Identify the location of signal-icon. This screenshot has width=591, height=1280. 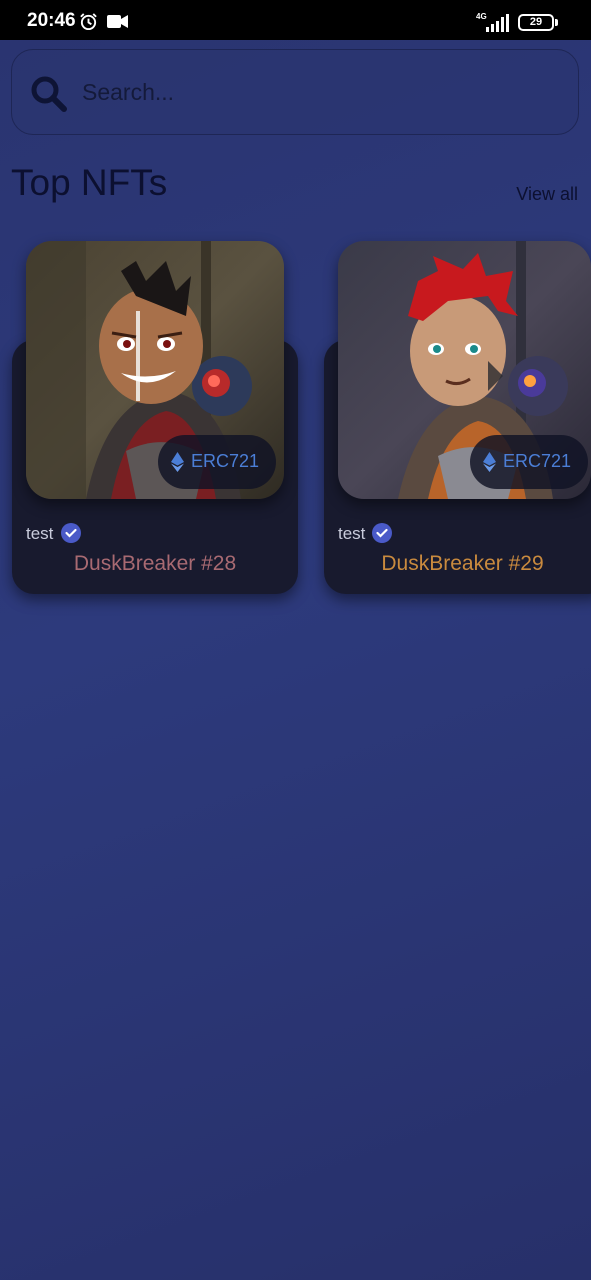
(497, 23).